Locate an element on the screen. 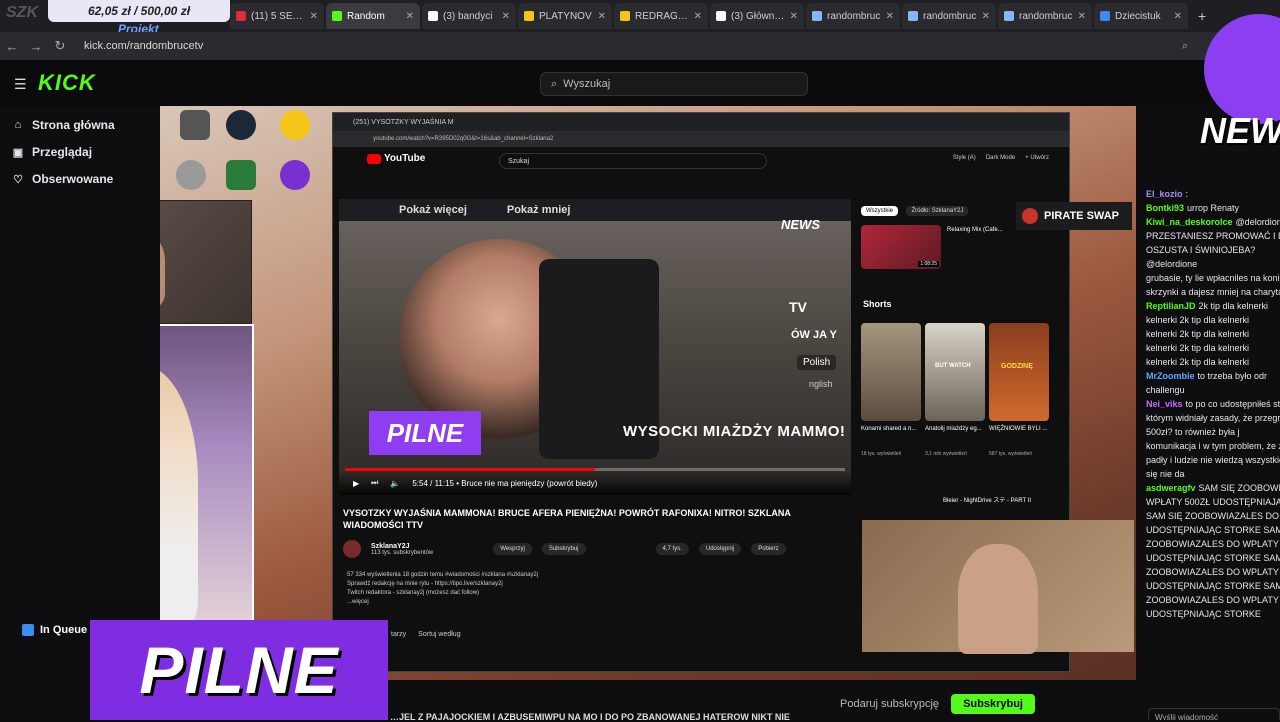  steam-icon is located at coordinates (241, 125).